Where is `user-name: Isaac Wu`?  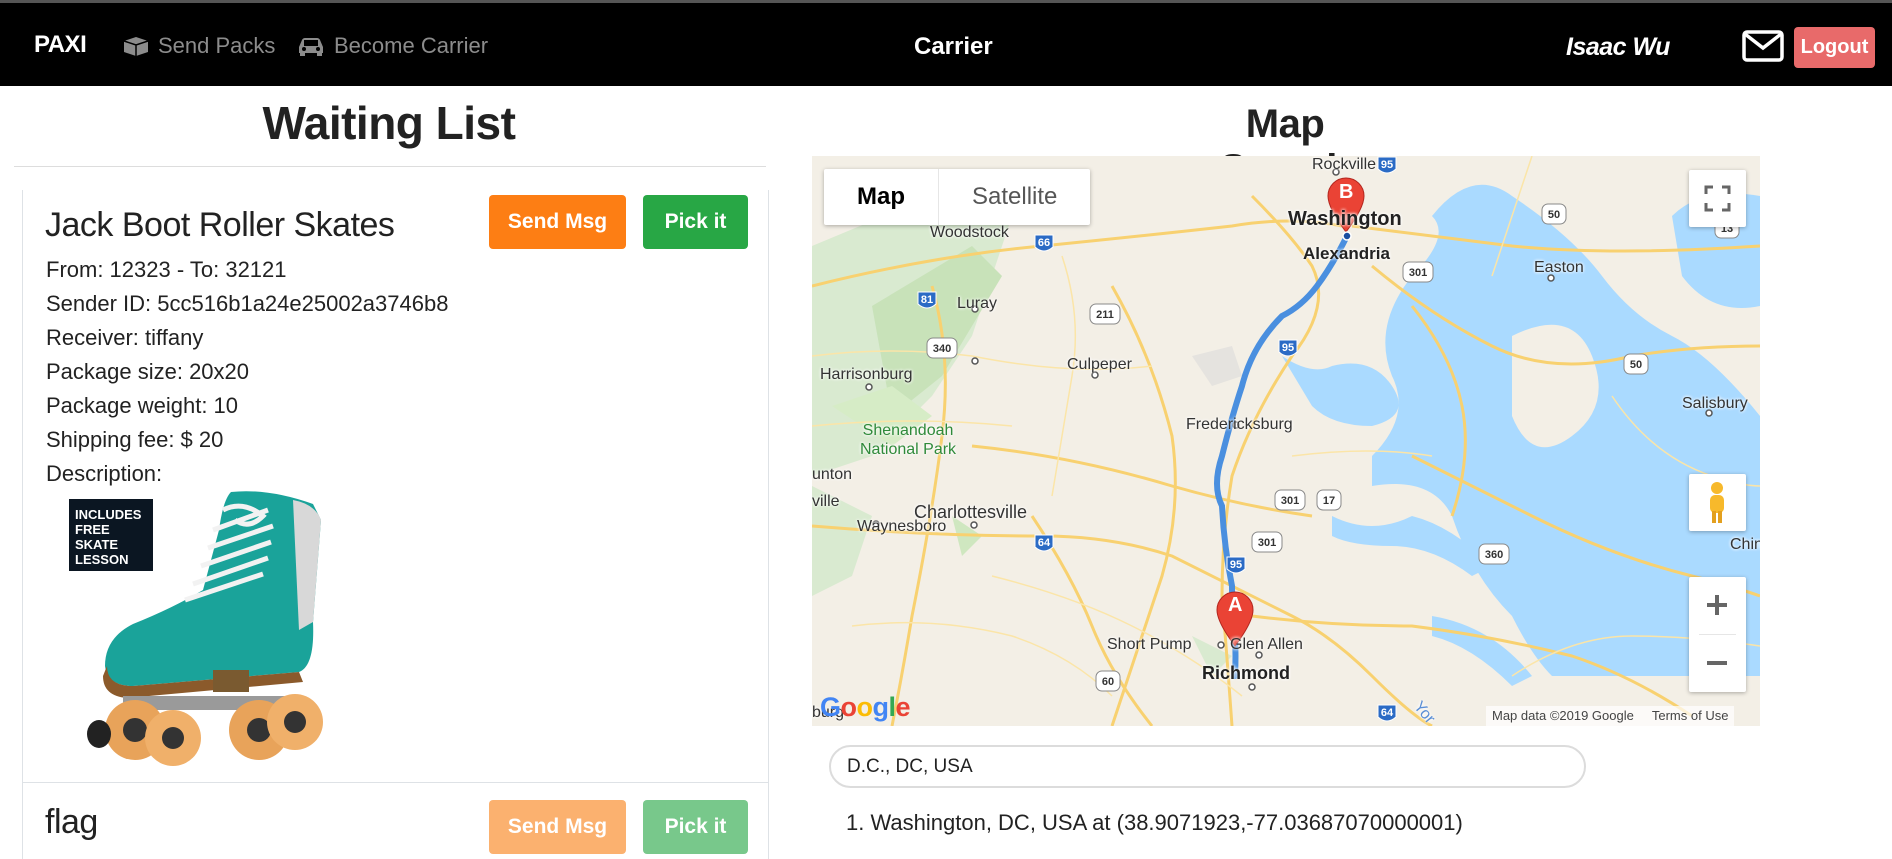
user-name: Isaac Wu is located at coordinates (1618, 47).